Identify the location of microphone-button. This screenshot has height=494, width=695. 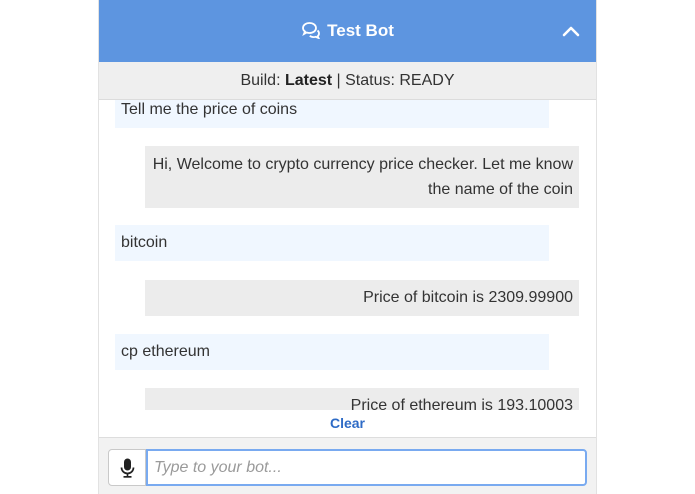
(127, 467).